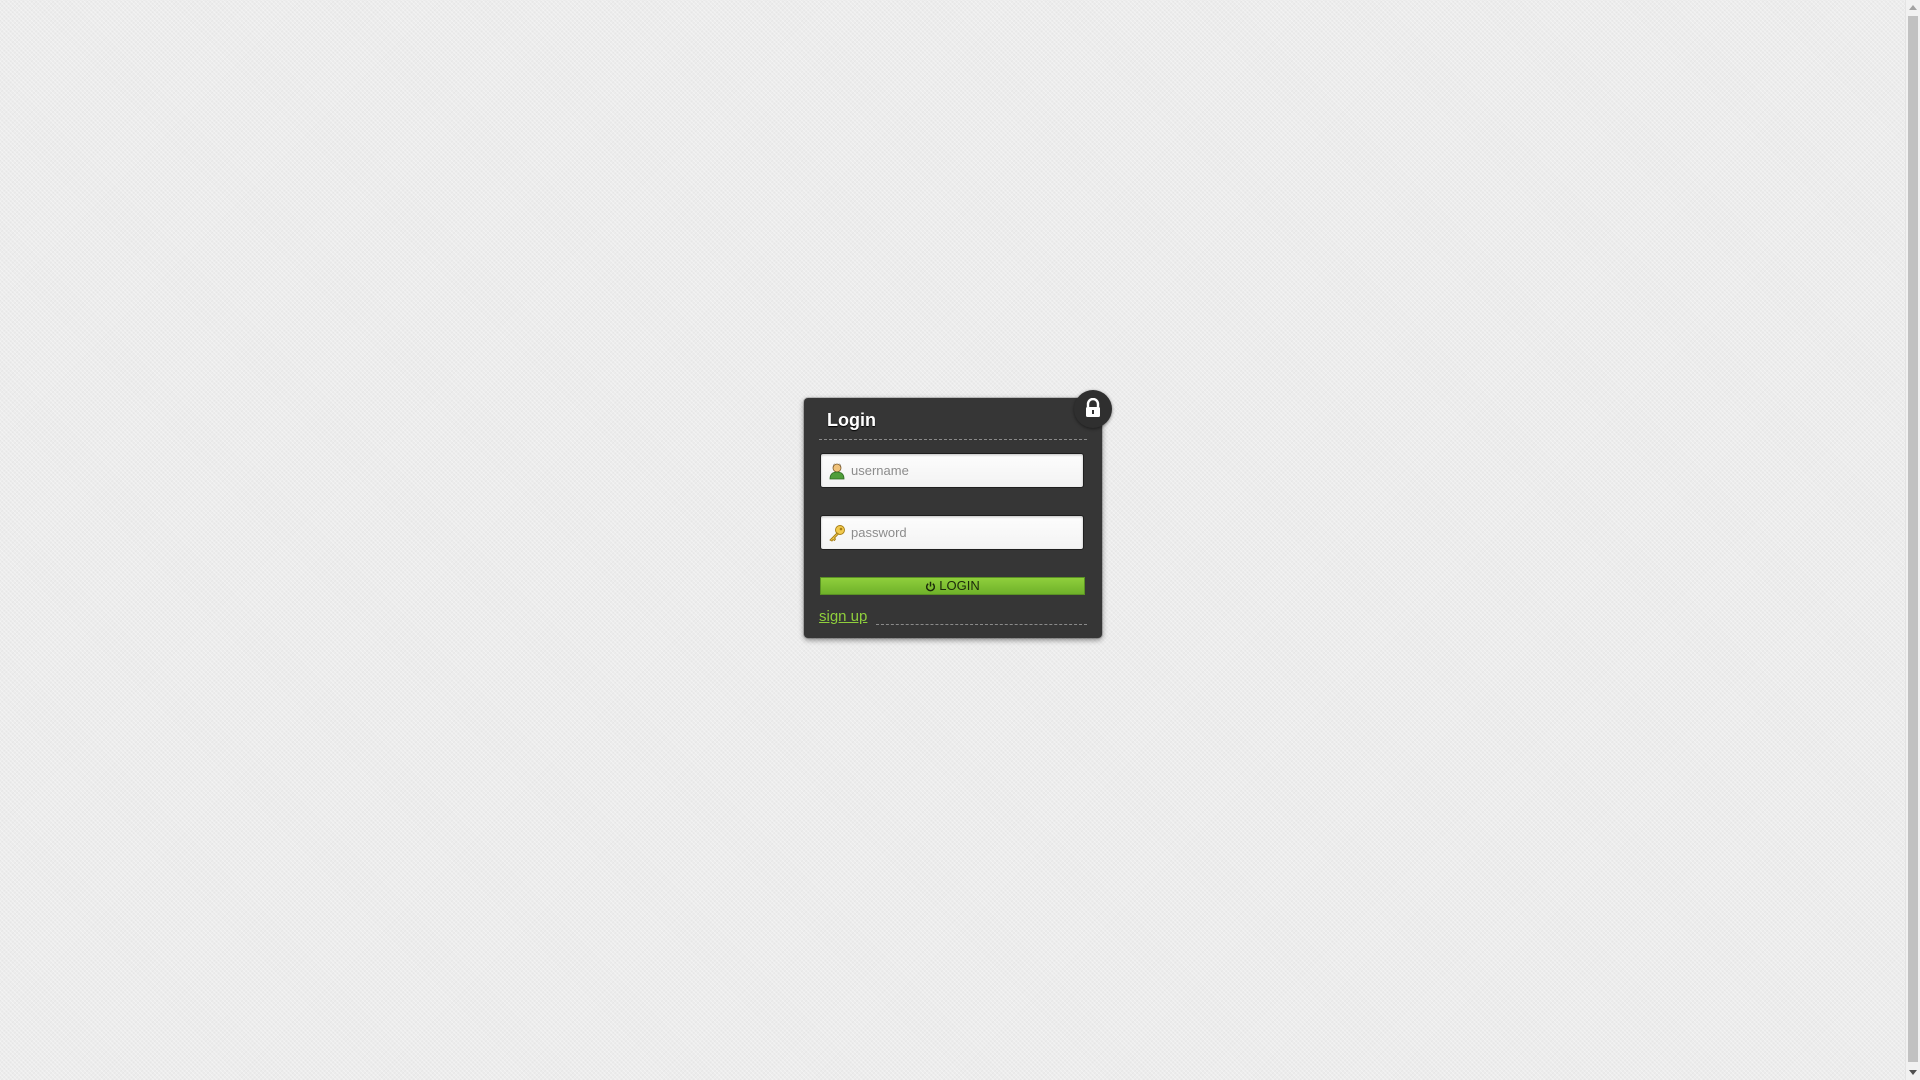 The width and height of the screenshot is (1920, 1080). I want to click on scroll-down-icon, so click(1913, 1072).